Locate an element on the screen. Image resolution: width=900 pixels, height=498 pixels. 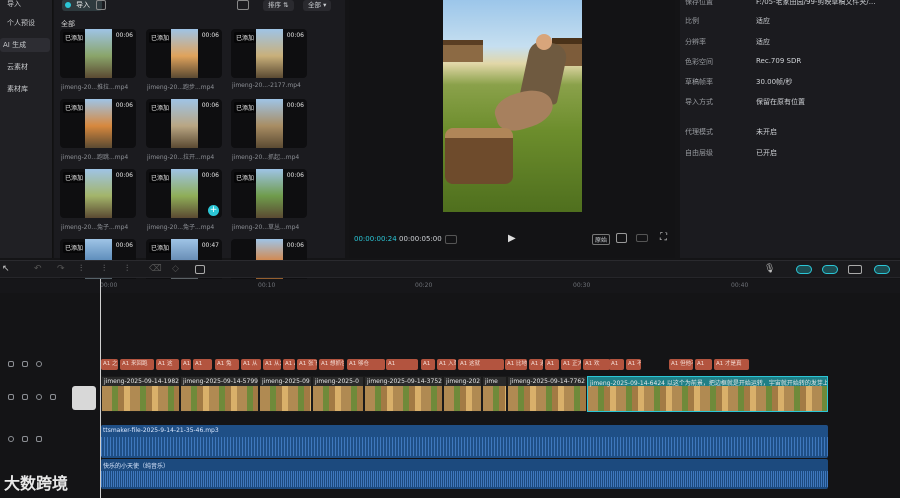
property-label: 草稿帧率 is located at coordinates (699, 82).